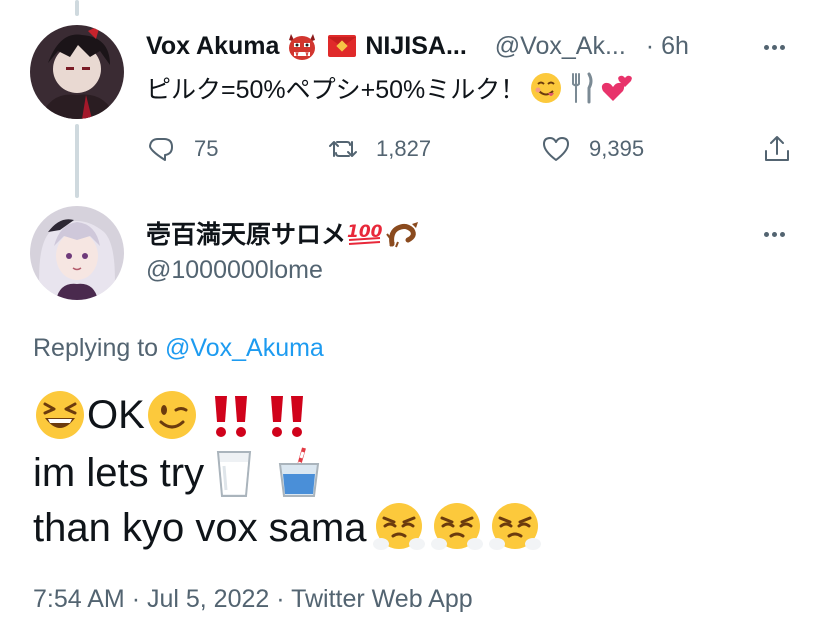 This screenshot has height=619, width=828. Describe the element at coordinates (618, 88) in the screenshot. I see `two-hearts-emoji` at that location.